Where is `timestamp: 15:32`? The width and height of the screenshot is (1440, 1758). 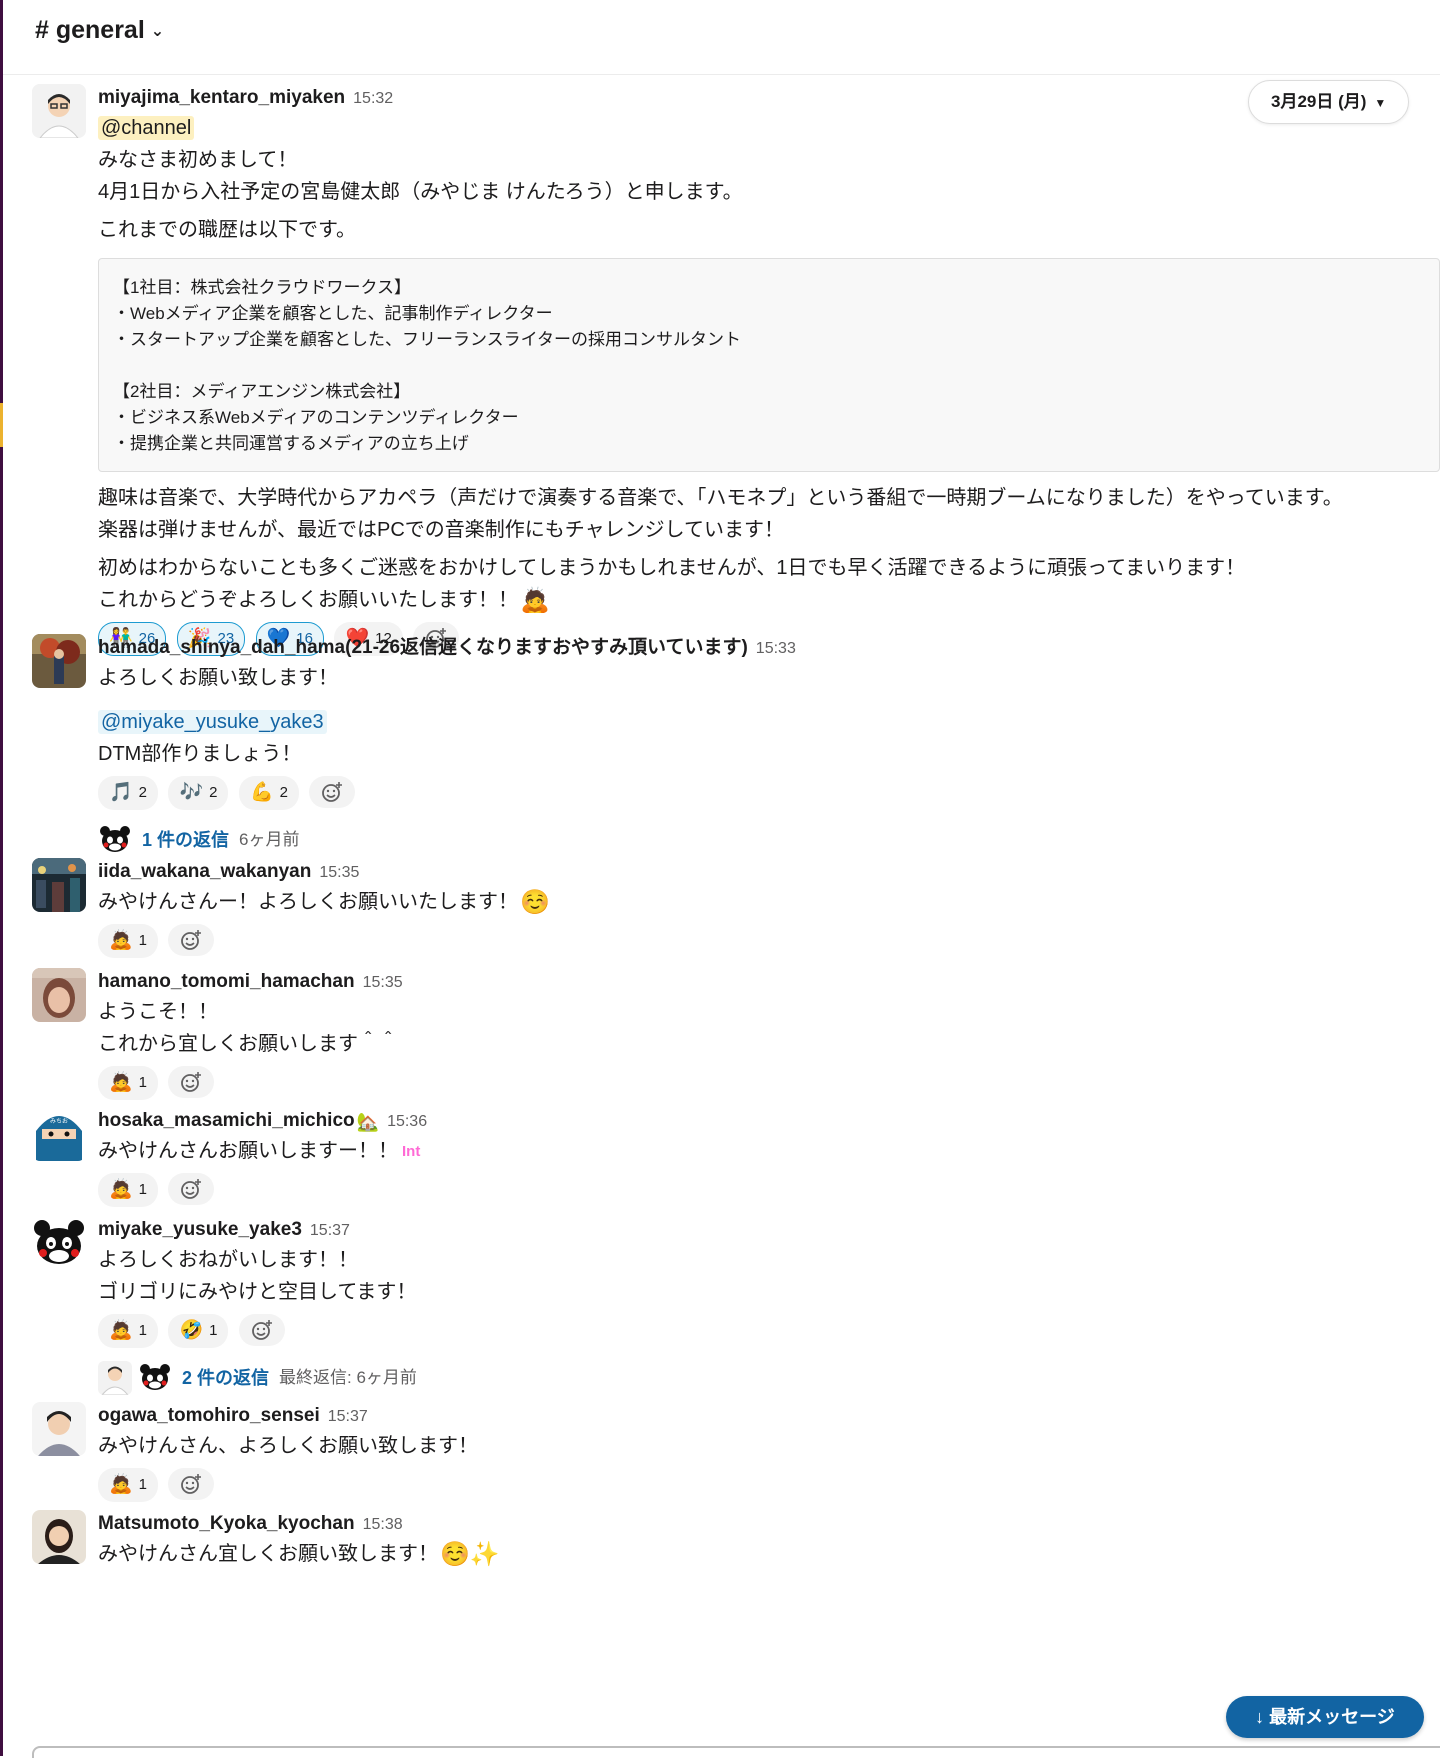 timestamp: 15:32 is located at coordinates (373, 98).